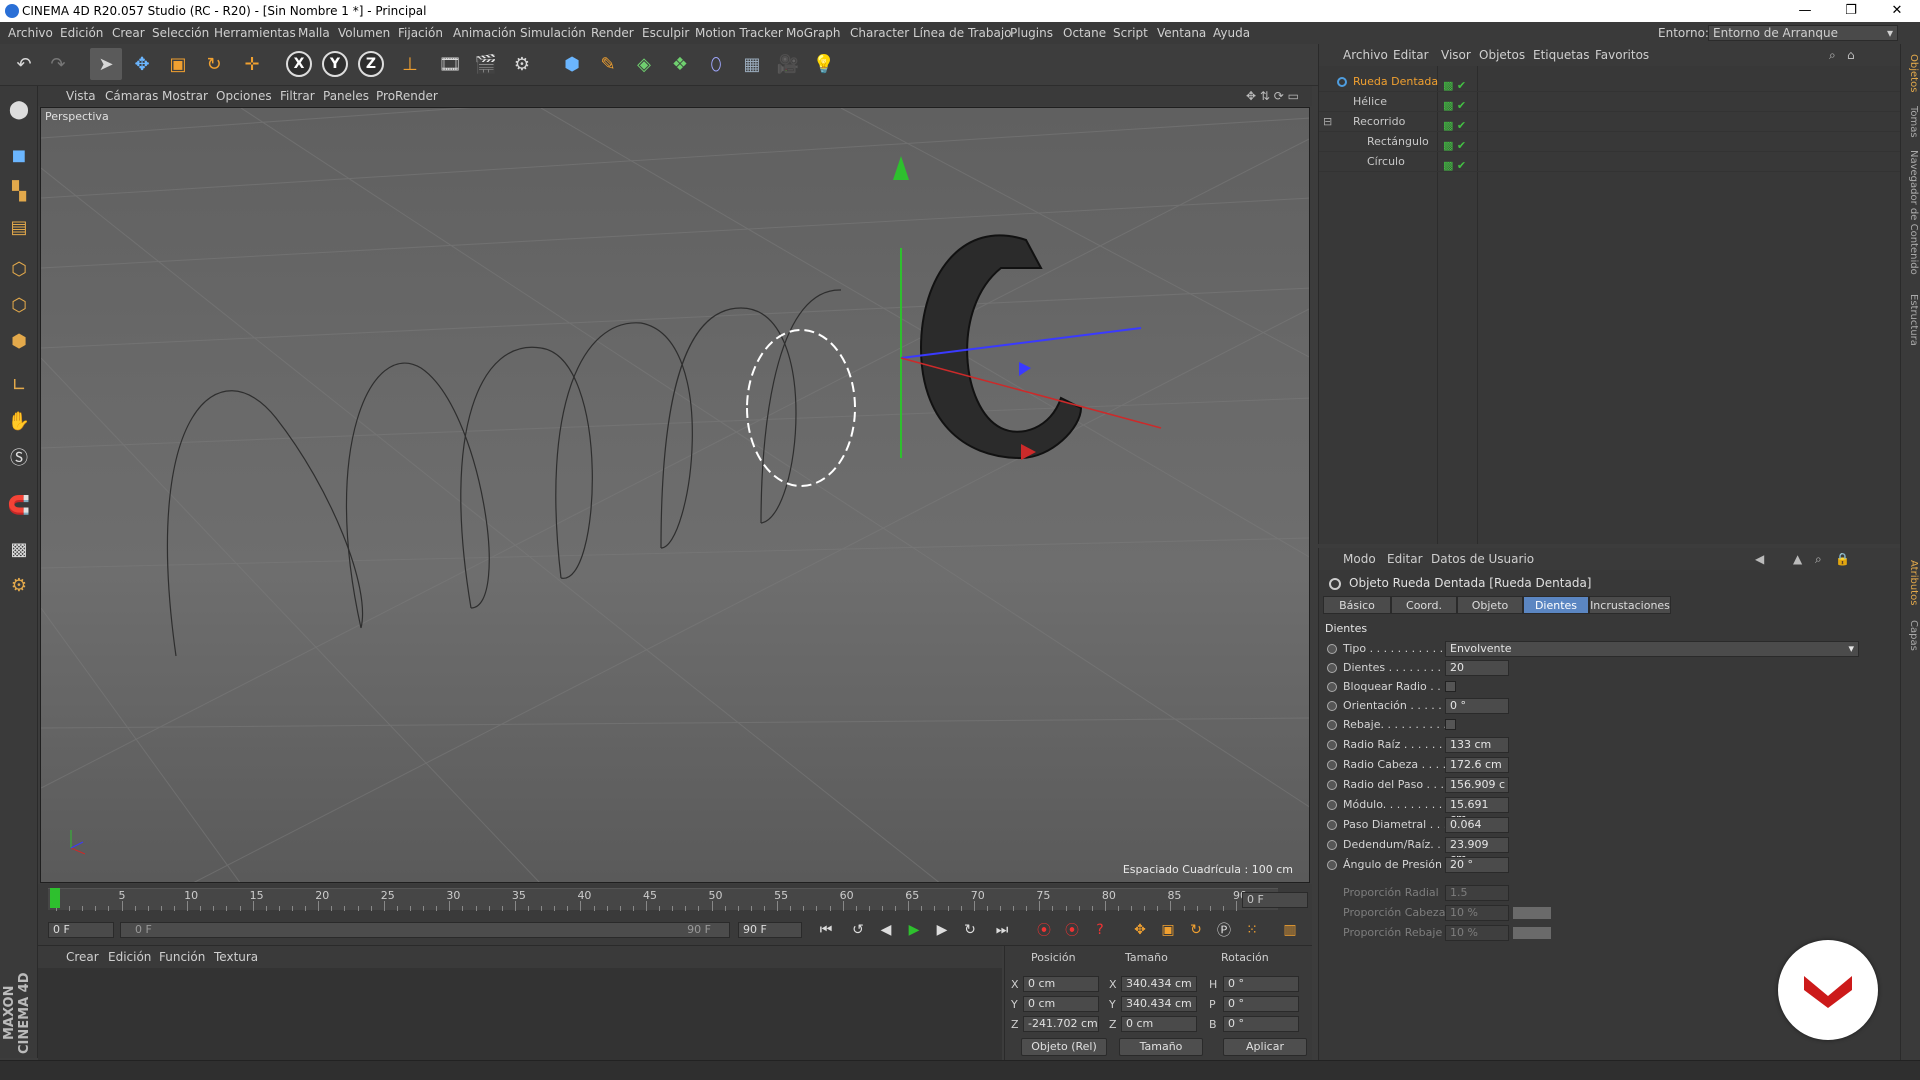 The width and height of the screenshot is (1920, 1080). Describe the element at coordinates (1261, 1004) in the screenshot. I see `rot-p-field: 0 °` at that location.